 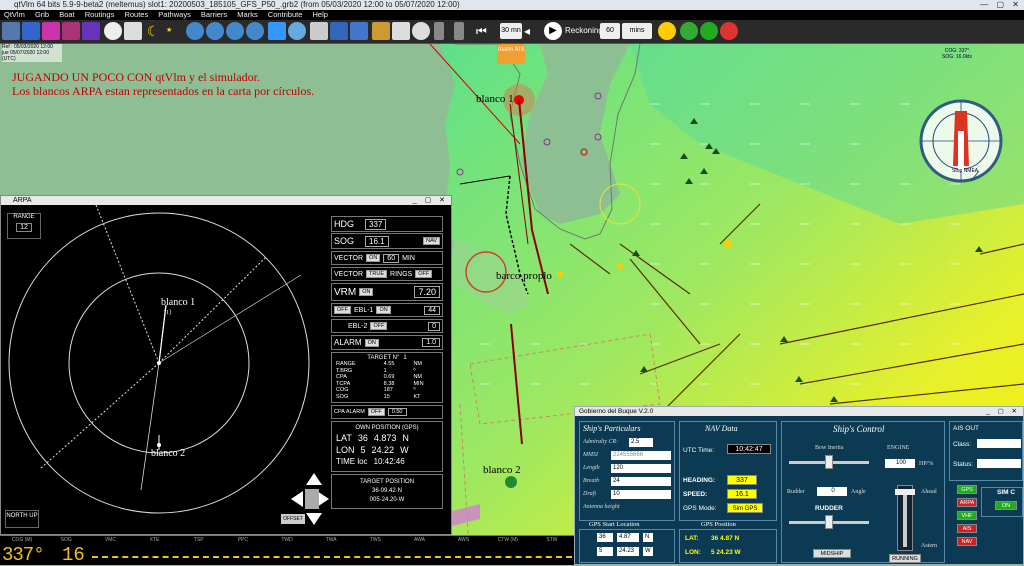 I want to click on menu-grib: Grib, so click(x=42, y=14).